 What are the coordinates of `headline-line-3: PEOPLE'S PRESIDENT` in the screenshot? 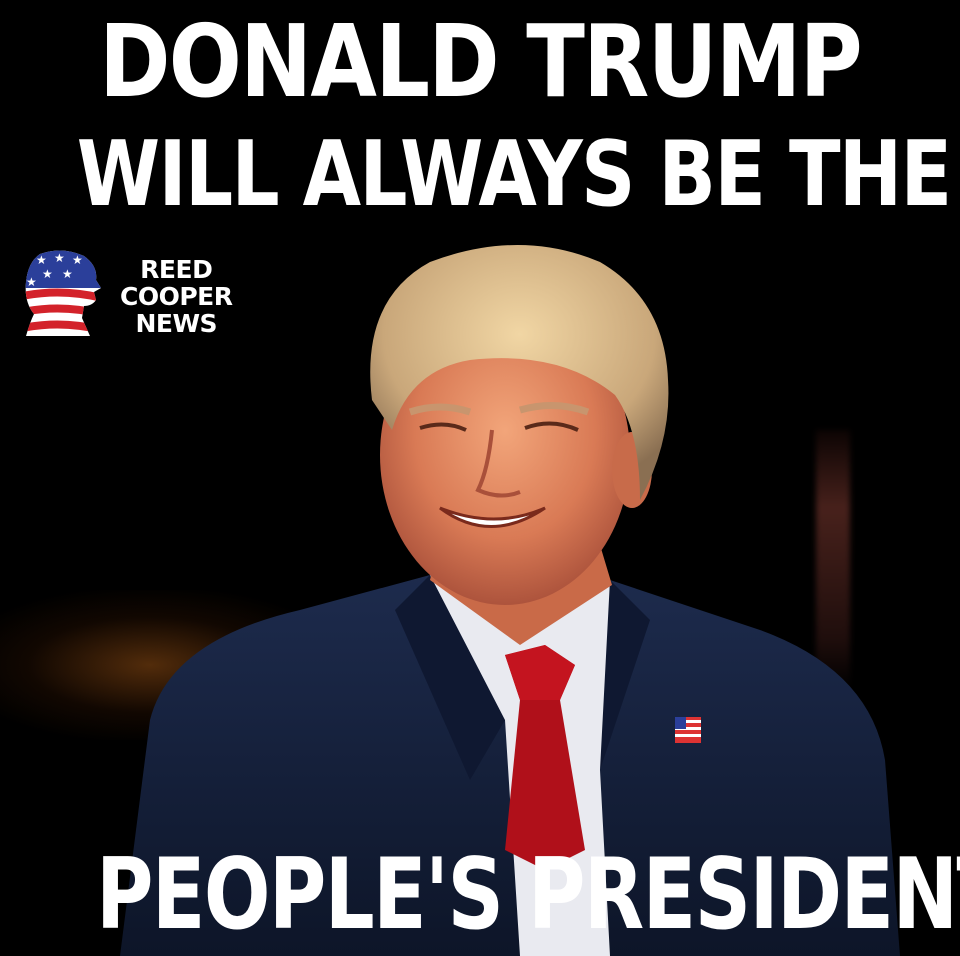 It's located at (528, 895).